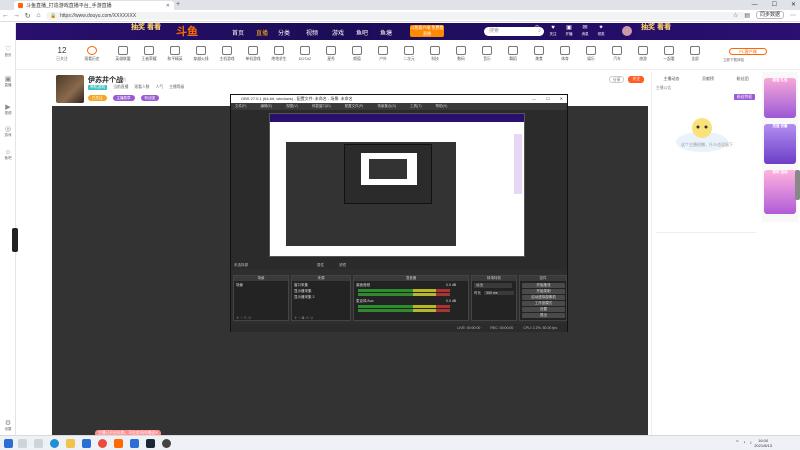 The image size is (800, 450). Describe the element at coordinates (8, 81) in the screenshot. I see `side-live: ▣ 直播` at that location.